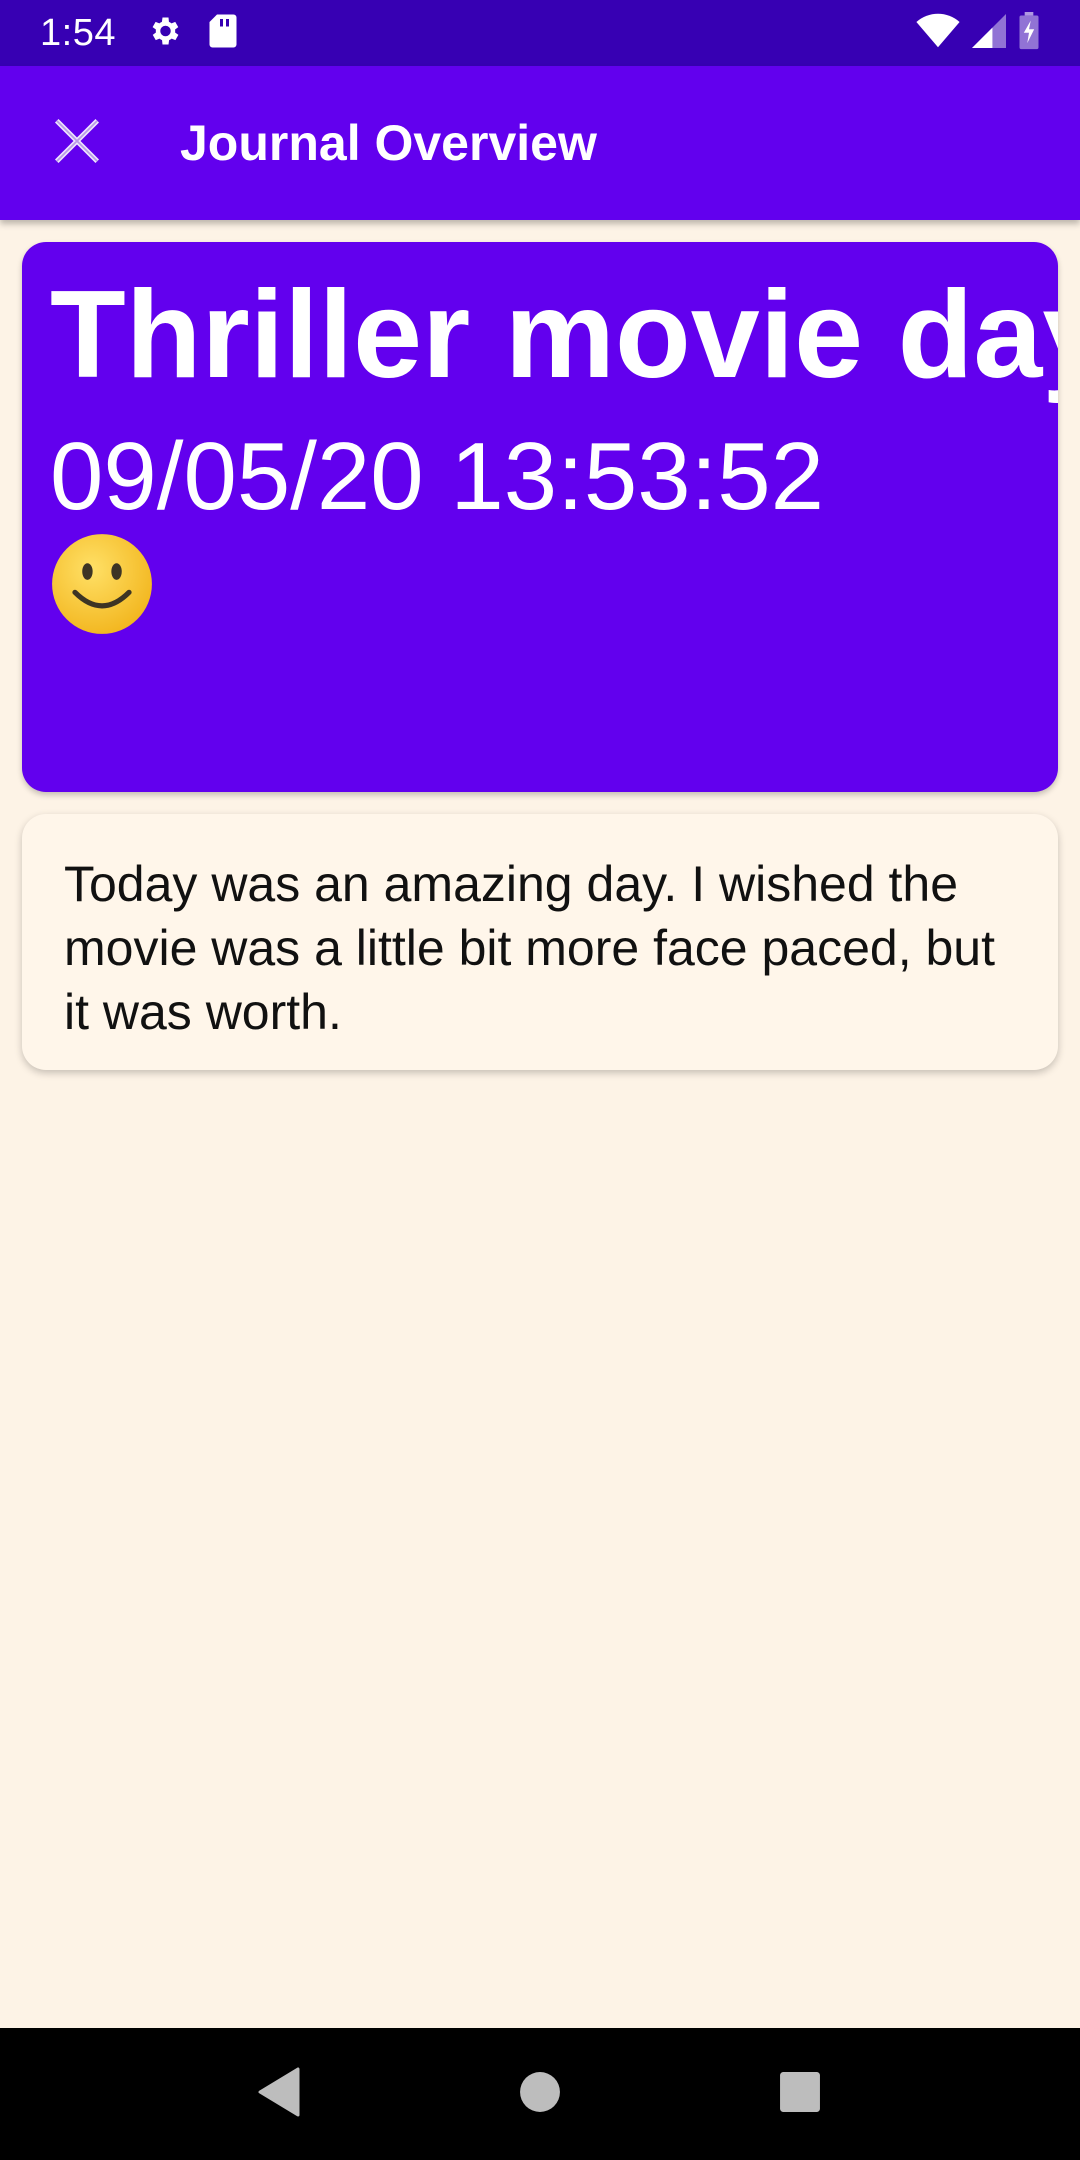 The image size is (1080, 2160). I want to click on system-nav-bar, so click(540, 2094).